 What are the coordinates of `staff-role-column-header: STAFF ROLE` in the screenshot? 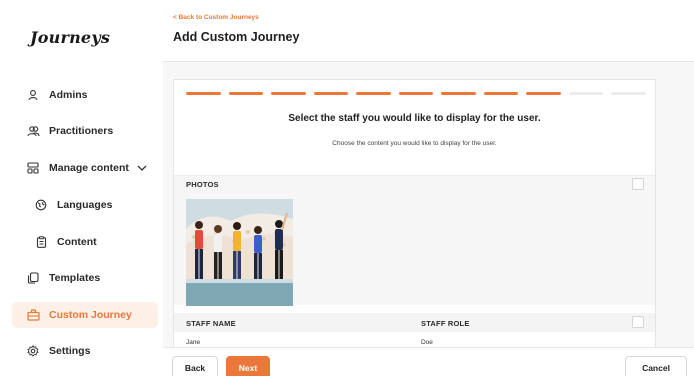 It's located at (445, 323).